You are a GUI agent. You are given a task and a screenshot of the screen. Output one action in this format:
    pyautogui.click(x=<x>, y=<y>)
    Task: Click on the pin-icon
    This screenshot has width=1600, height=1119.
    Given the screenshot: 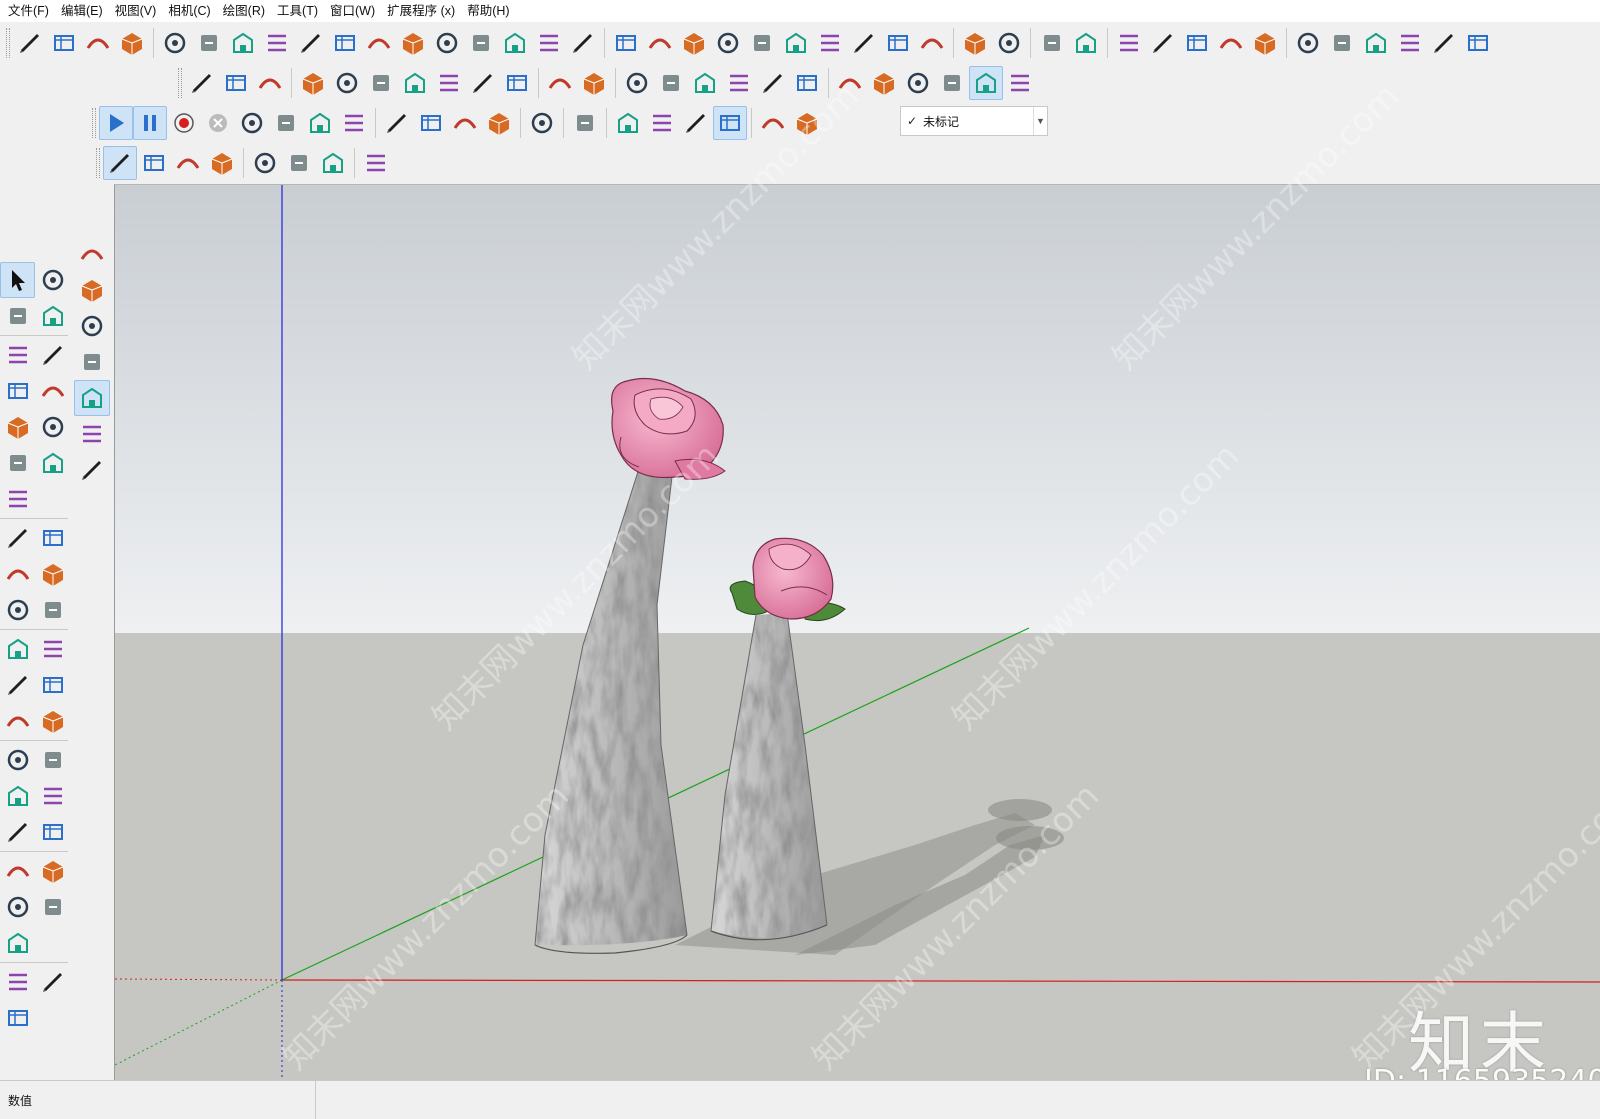 What is the action you would take?
    pyautogui.click(x=975, y=43)
    